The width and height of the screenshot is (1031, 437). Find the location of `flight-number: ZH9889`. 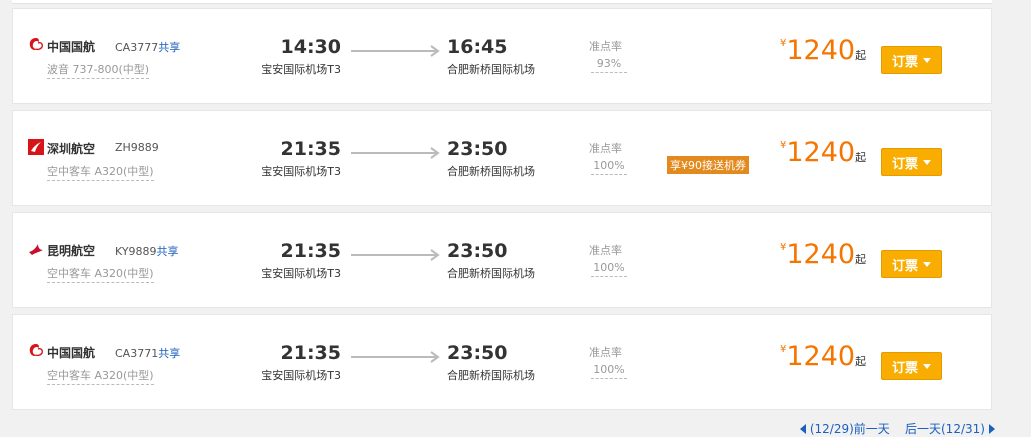

flight-number: ZH9889 is located at coordinates (137, 147).